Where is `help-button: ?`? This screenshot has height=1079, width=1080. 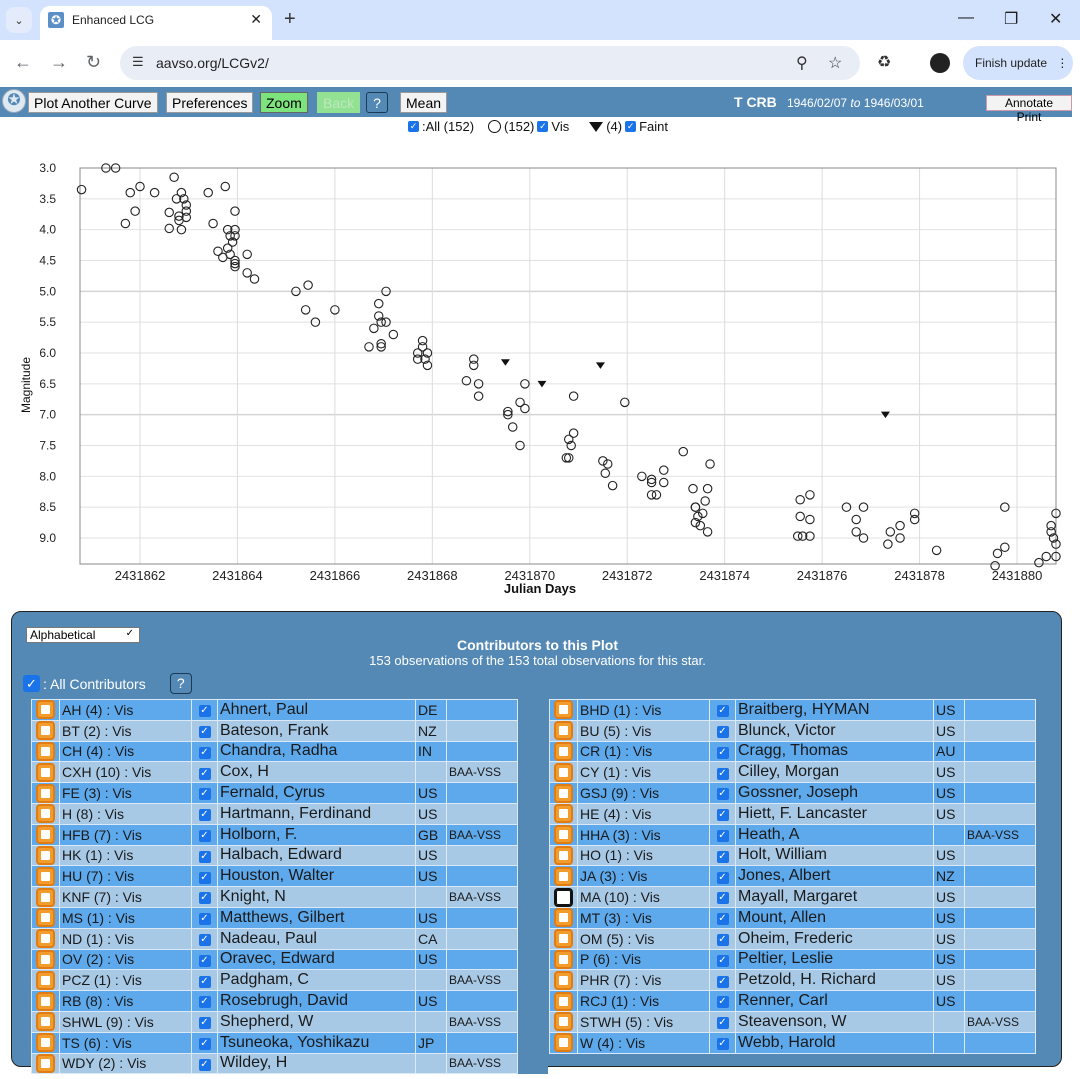 help-button: ? is located at coordinates (377, 102).